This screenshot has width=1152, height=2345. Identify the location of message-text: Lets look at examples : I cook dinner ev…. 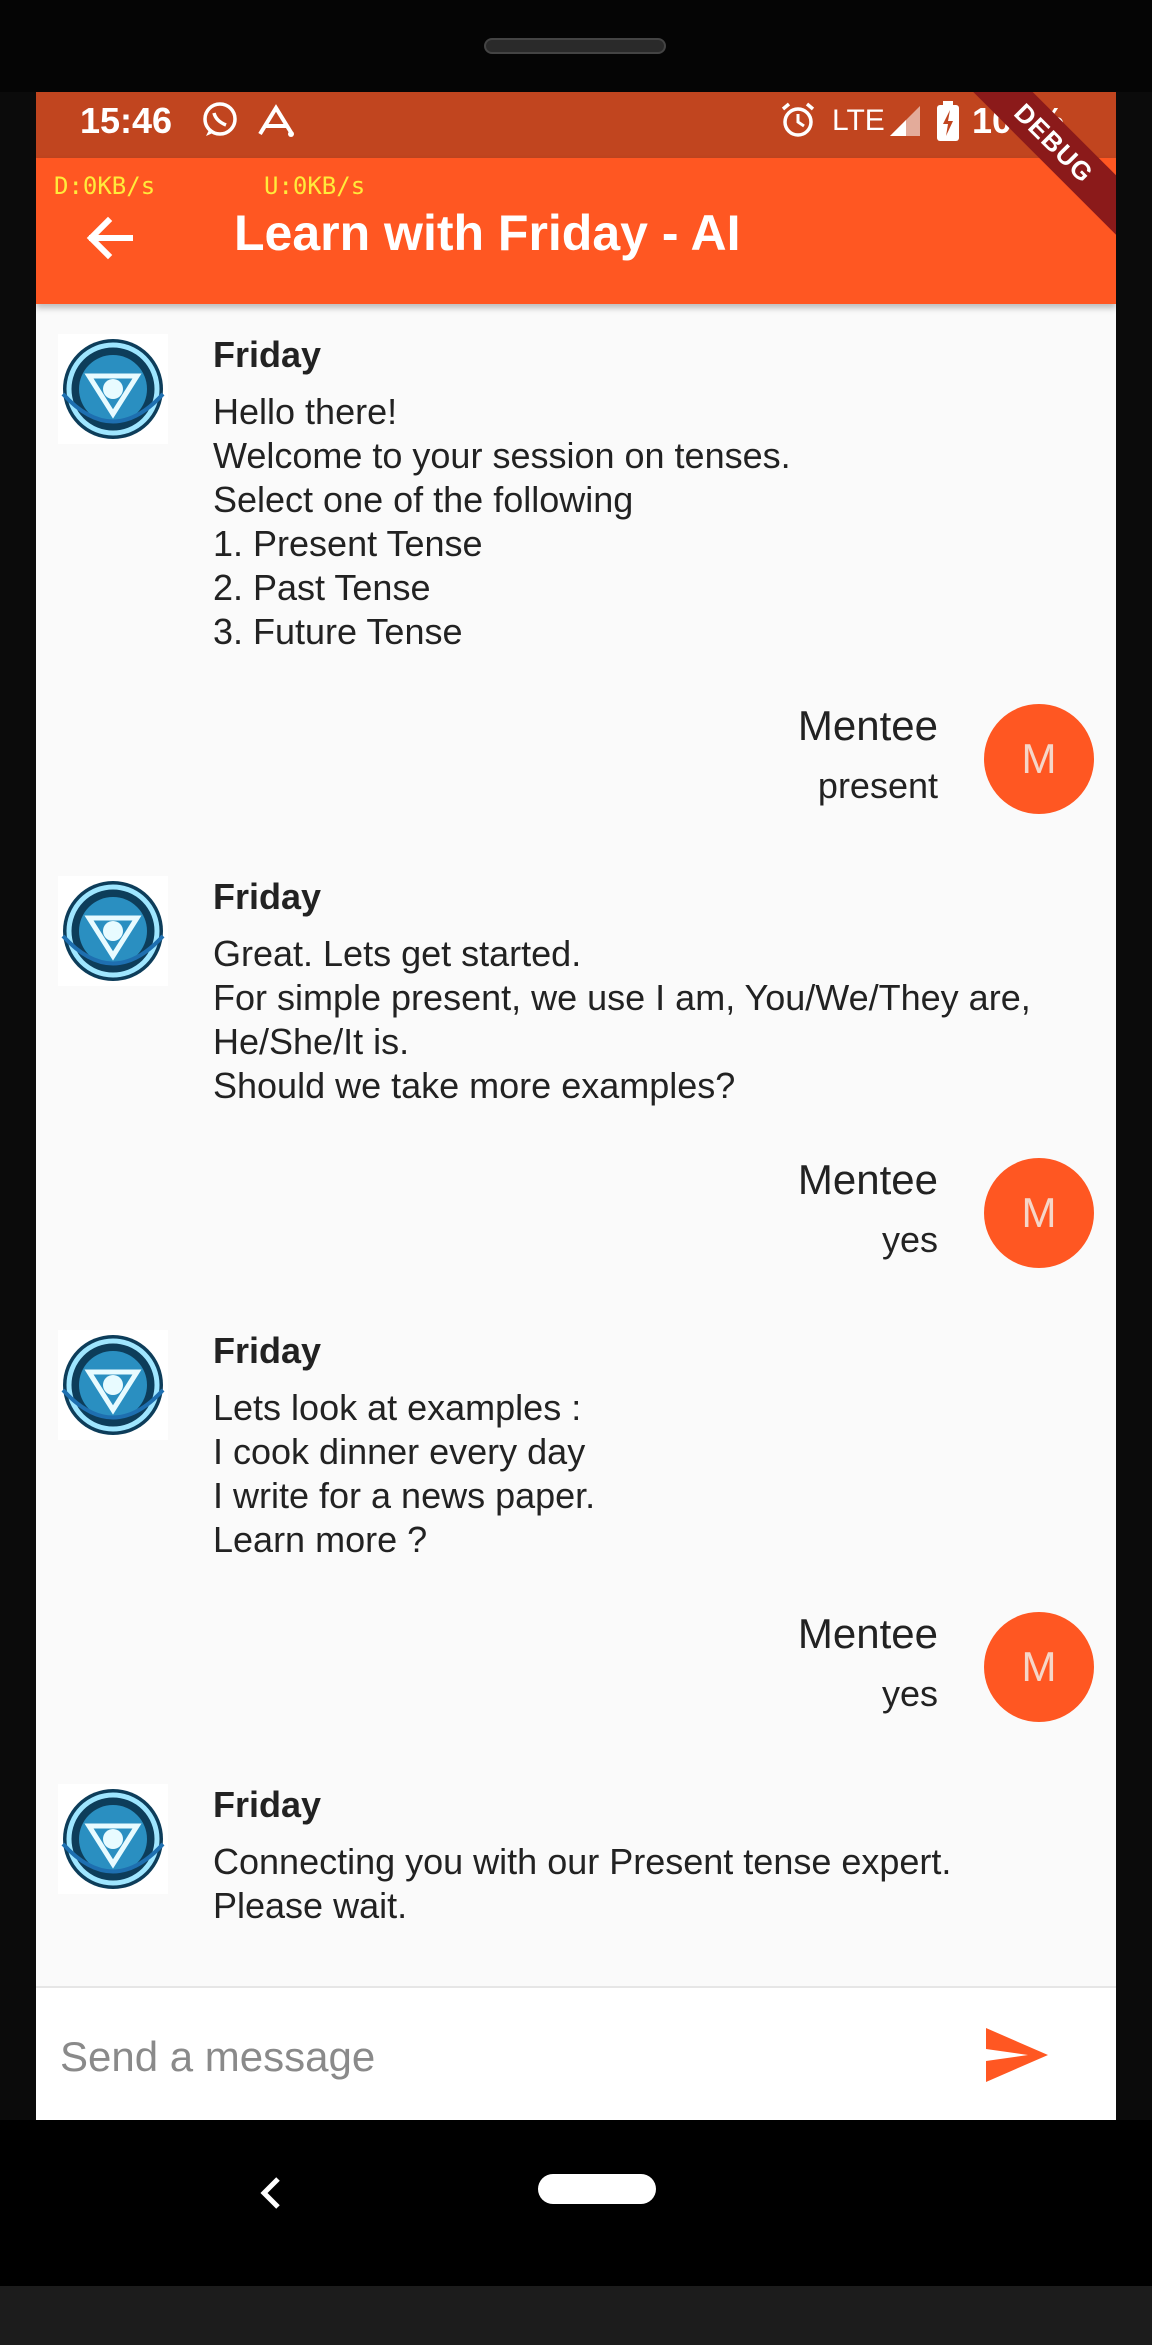
(404, 1473).